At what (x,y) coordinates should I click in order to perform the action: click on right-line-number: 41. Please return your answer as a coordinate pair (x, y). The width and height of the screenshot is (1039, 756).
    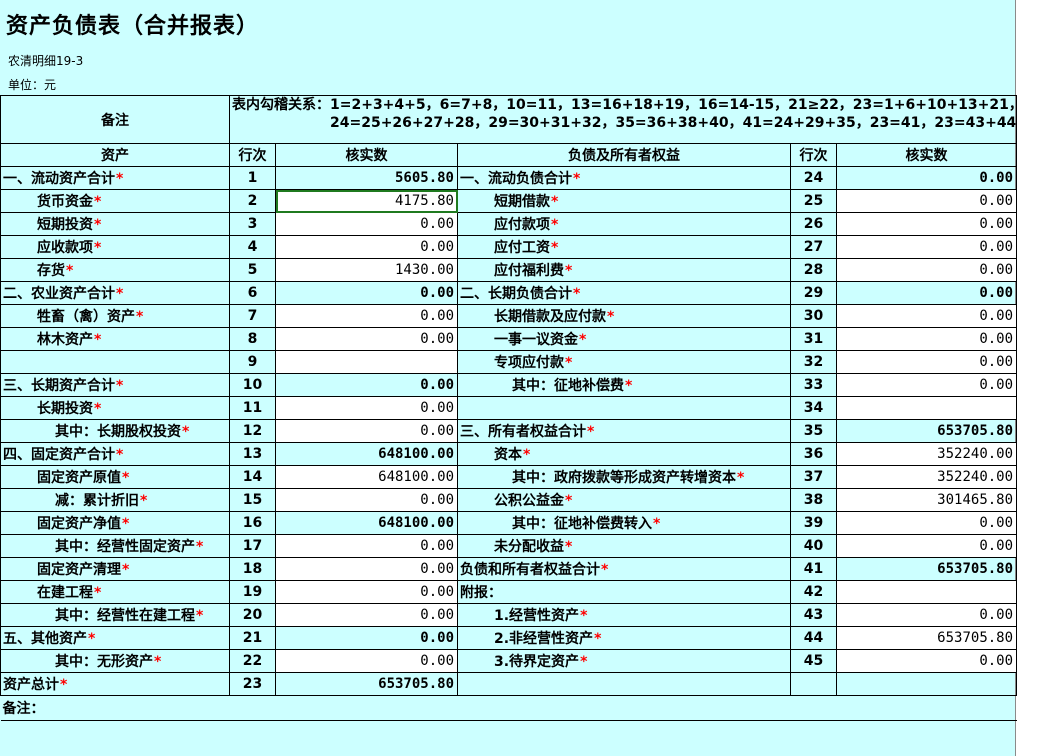
    Looking at the image, I should click on (813, 569).